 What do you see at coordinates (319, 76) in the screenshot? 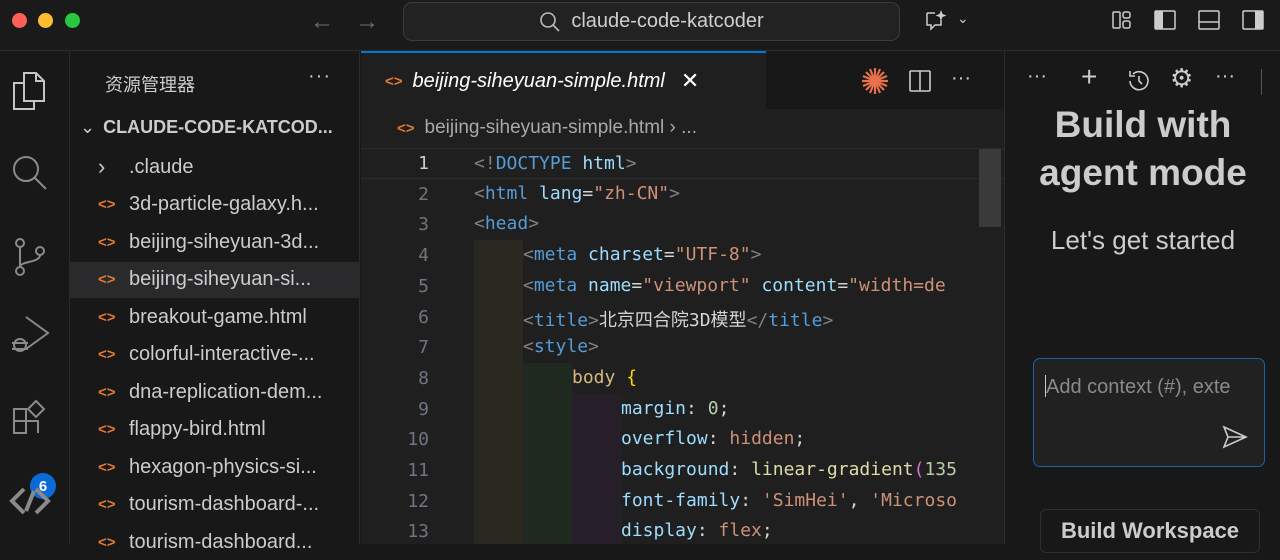
I see `explorer-more-button: ···` at bounding box center [319, 76].